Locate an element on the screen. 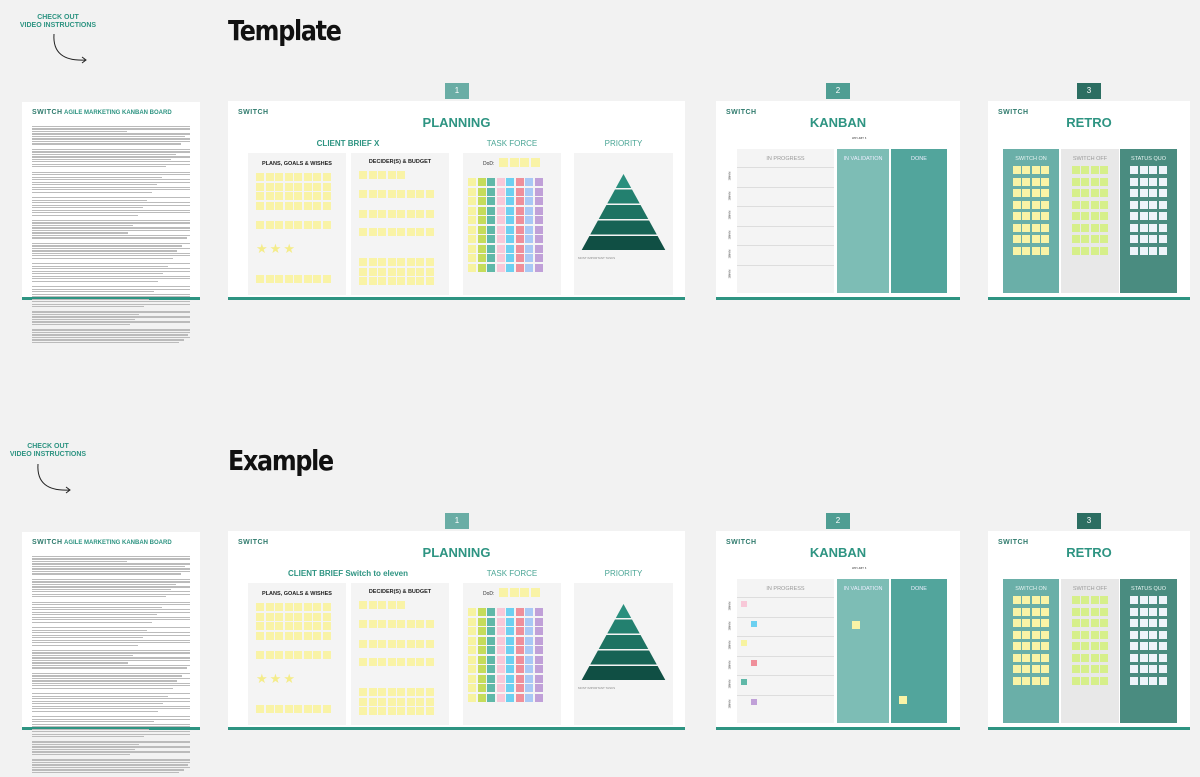 The width and height of the screenshot is (1200, 777). retro-frame: SWITCH RETRO SWITCH ON SWITCH OFF STATUS QUO is located at coordinates (1089, 200).